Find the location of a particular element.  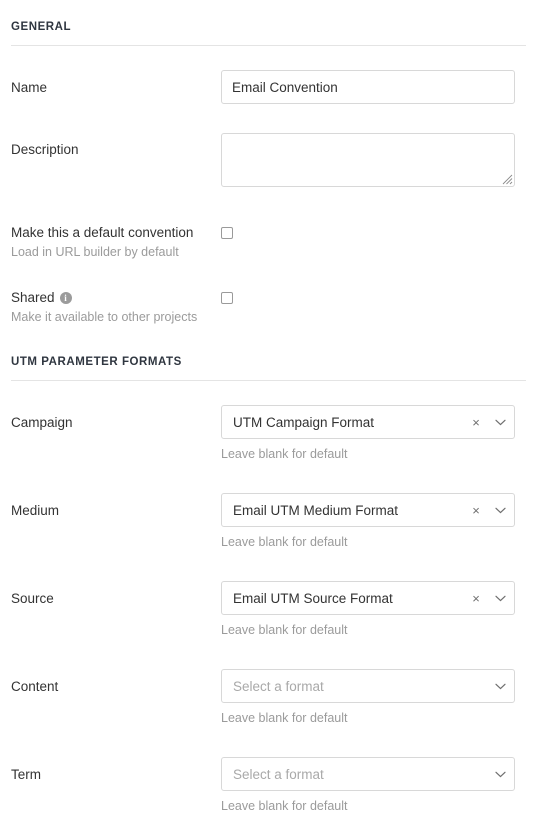

shared-help: Make it available to other projects is located at coordinates (104, 317).